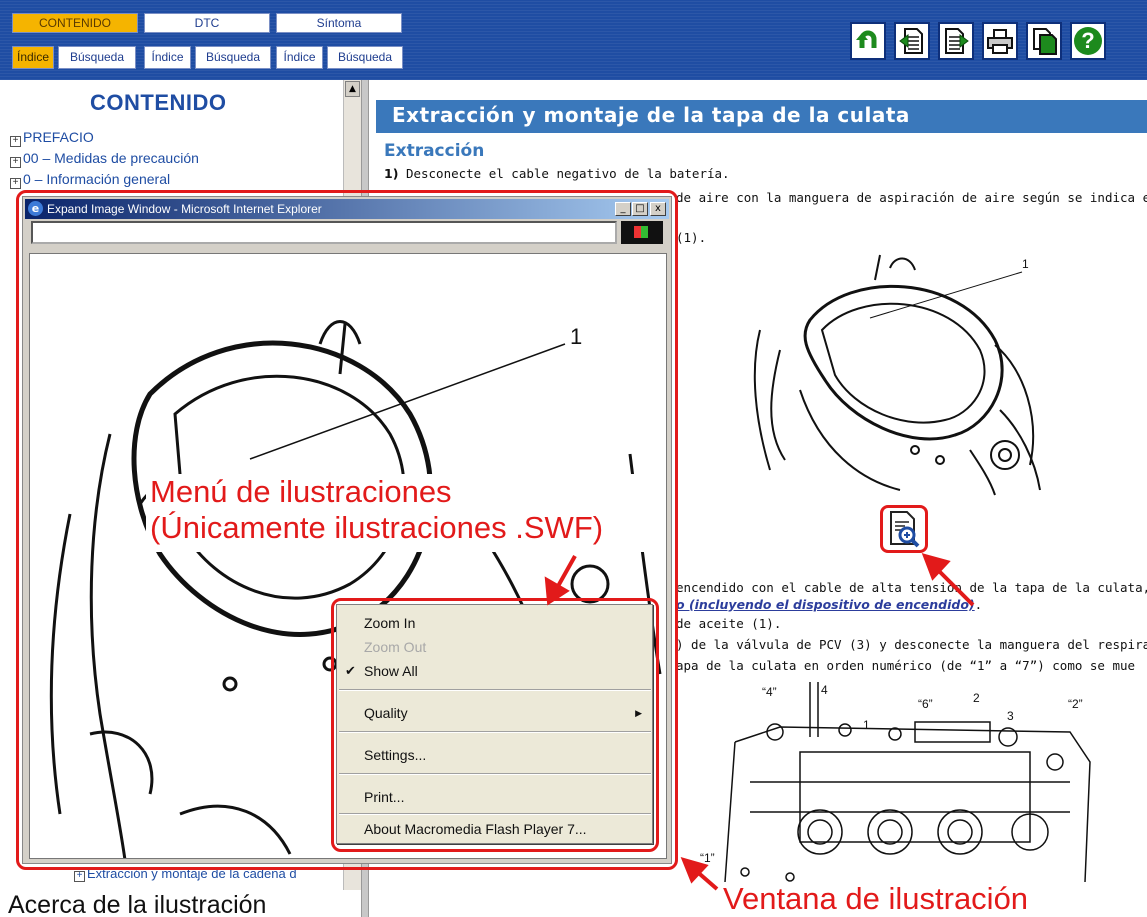 The image size is (1147, 917). What do you see at coordinates (925, 704) in the screenshot?
I see `figure-label: “6”` at bounding box center [925, 704].